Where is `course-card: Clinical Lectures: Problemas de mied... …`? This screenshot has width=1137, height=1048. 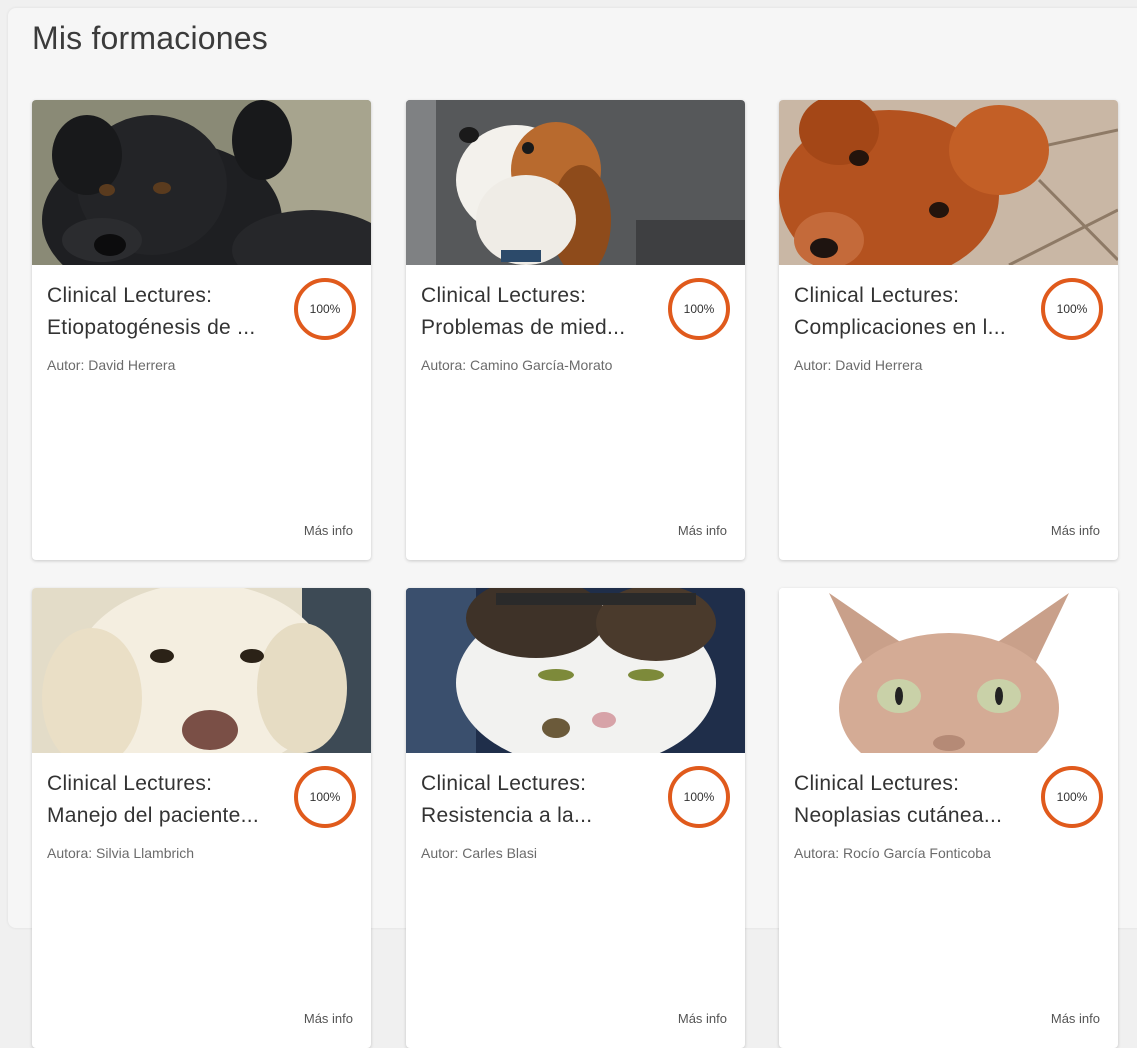
course-card: Clinical Lectures: Problemas de mied... … is located at coordinates (575, 330).